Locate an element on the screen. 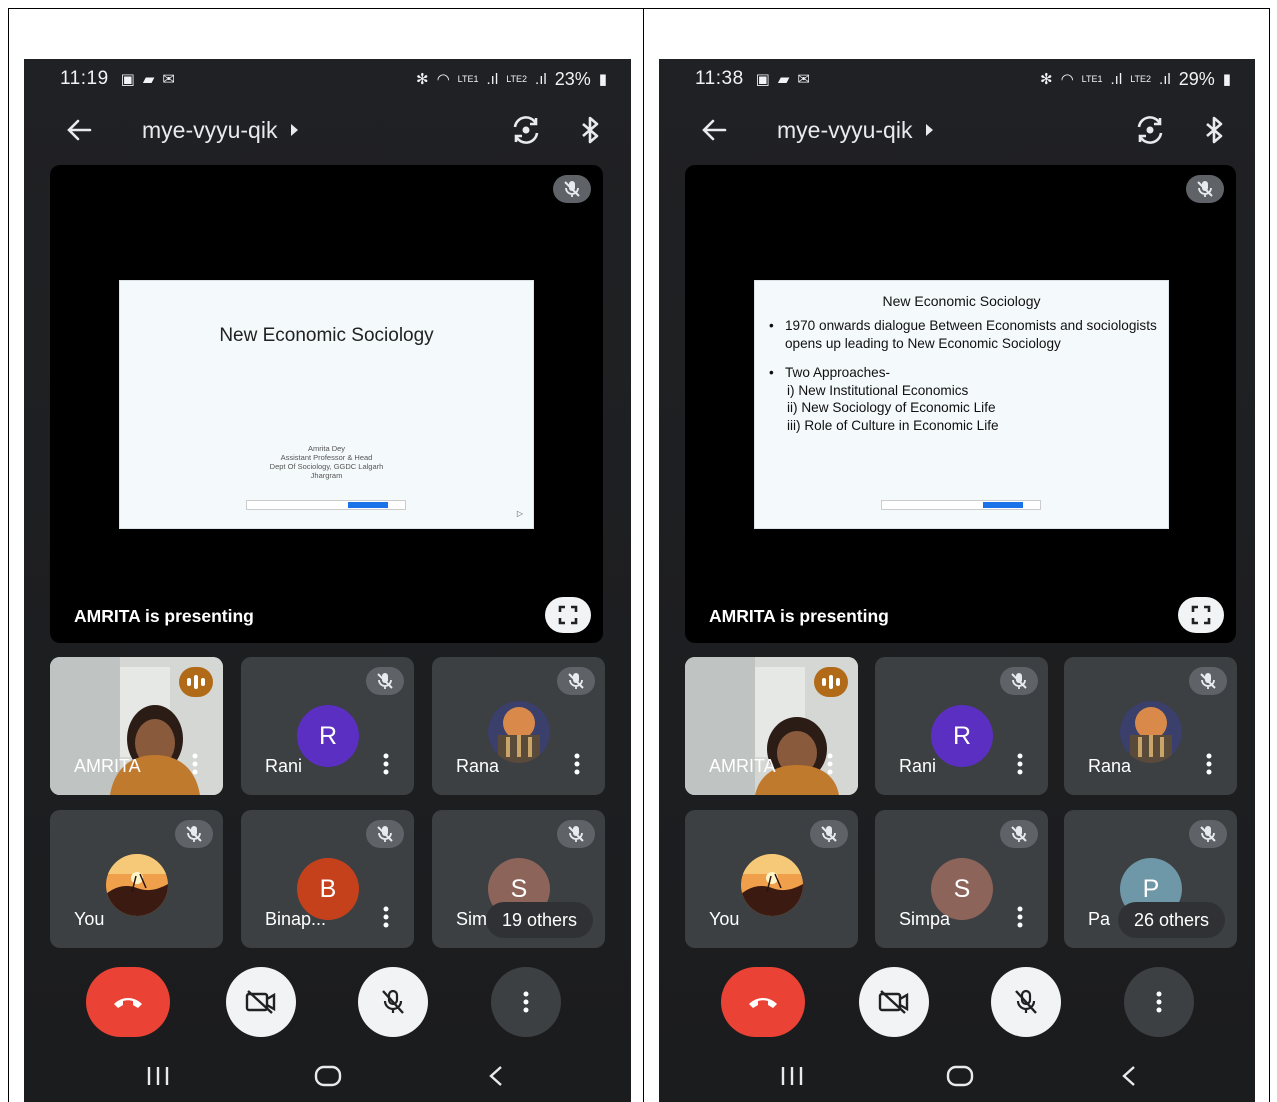 This screenshot has width=1277, height=1102. participant-name: Pa is located at coordinates (1099, 919).